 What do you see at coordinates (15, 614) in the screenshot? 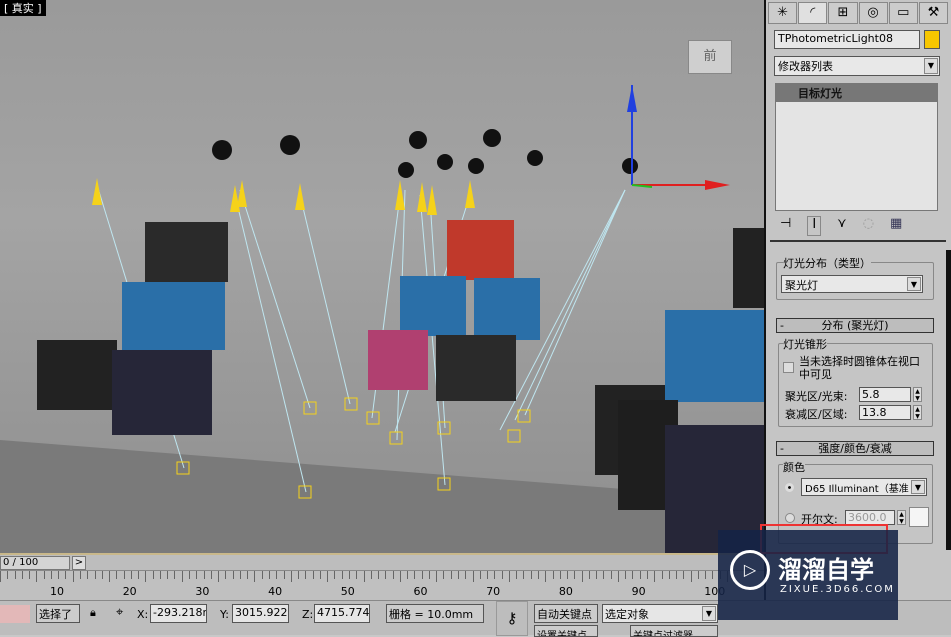
I see `maxscript-listener` at bounding box center [15, 614].